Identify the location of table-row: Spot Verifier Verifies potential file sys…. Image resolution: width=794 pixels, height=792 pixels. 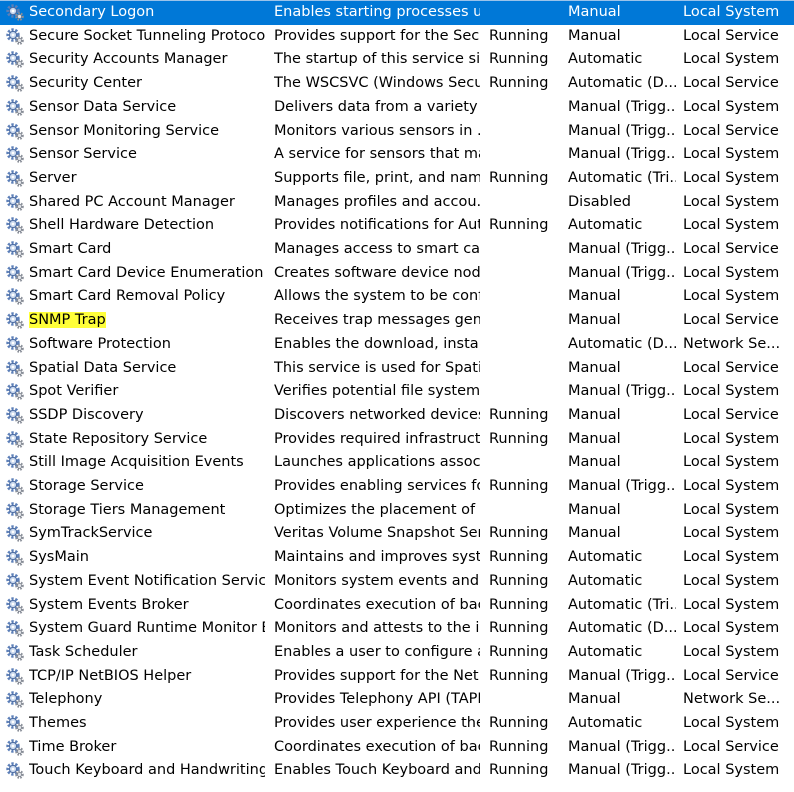
(397, 392).